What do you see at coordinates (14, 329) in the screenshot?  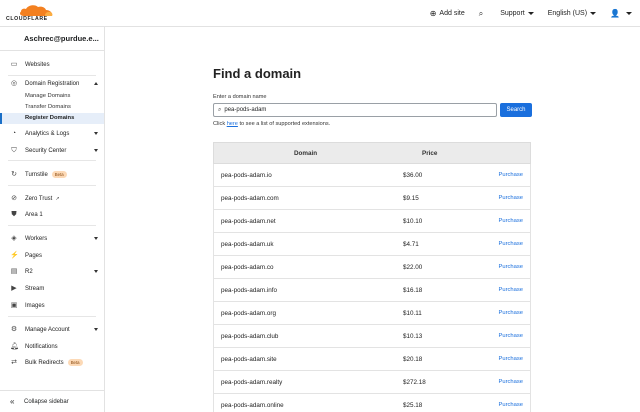 I see `gear-icon: ⚙` at bounding box center [14, 329].